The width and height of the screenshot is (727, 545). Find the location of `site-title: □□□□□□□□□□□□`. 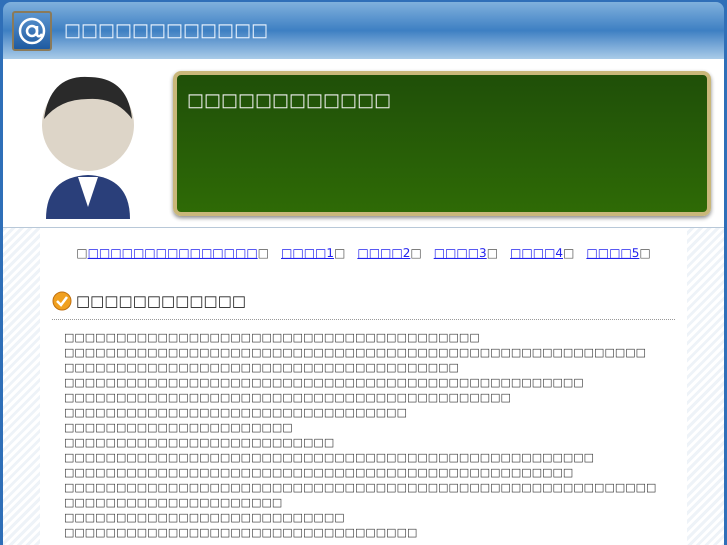

site-title: □□□□□□□□□□□□ is located at coordinates (166, 31).